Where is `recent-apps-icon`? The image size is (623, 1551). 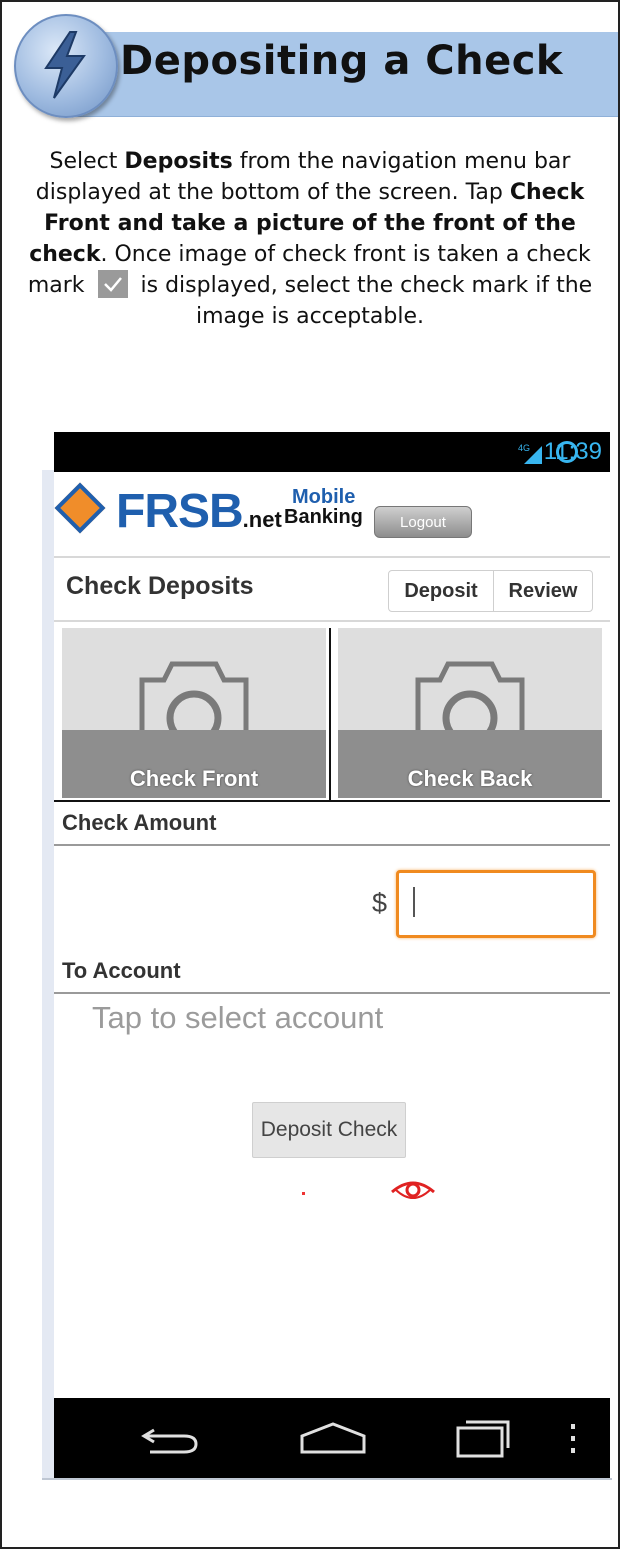
recent-apps-icon is located at coordinates (484, 1438).